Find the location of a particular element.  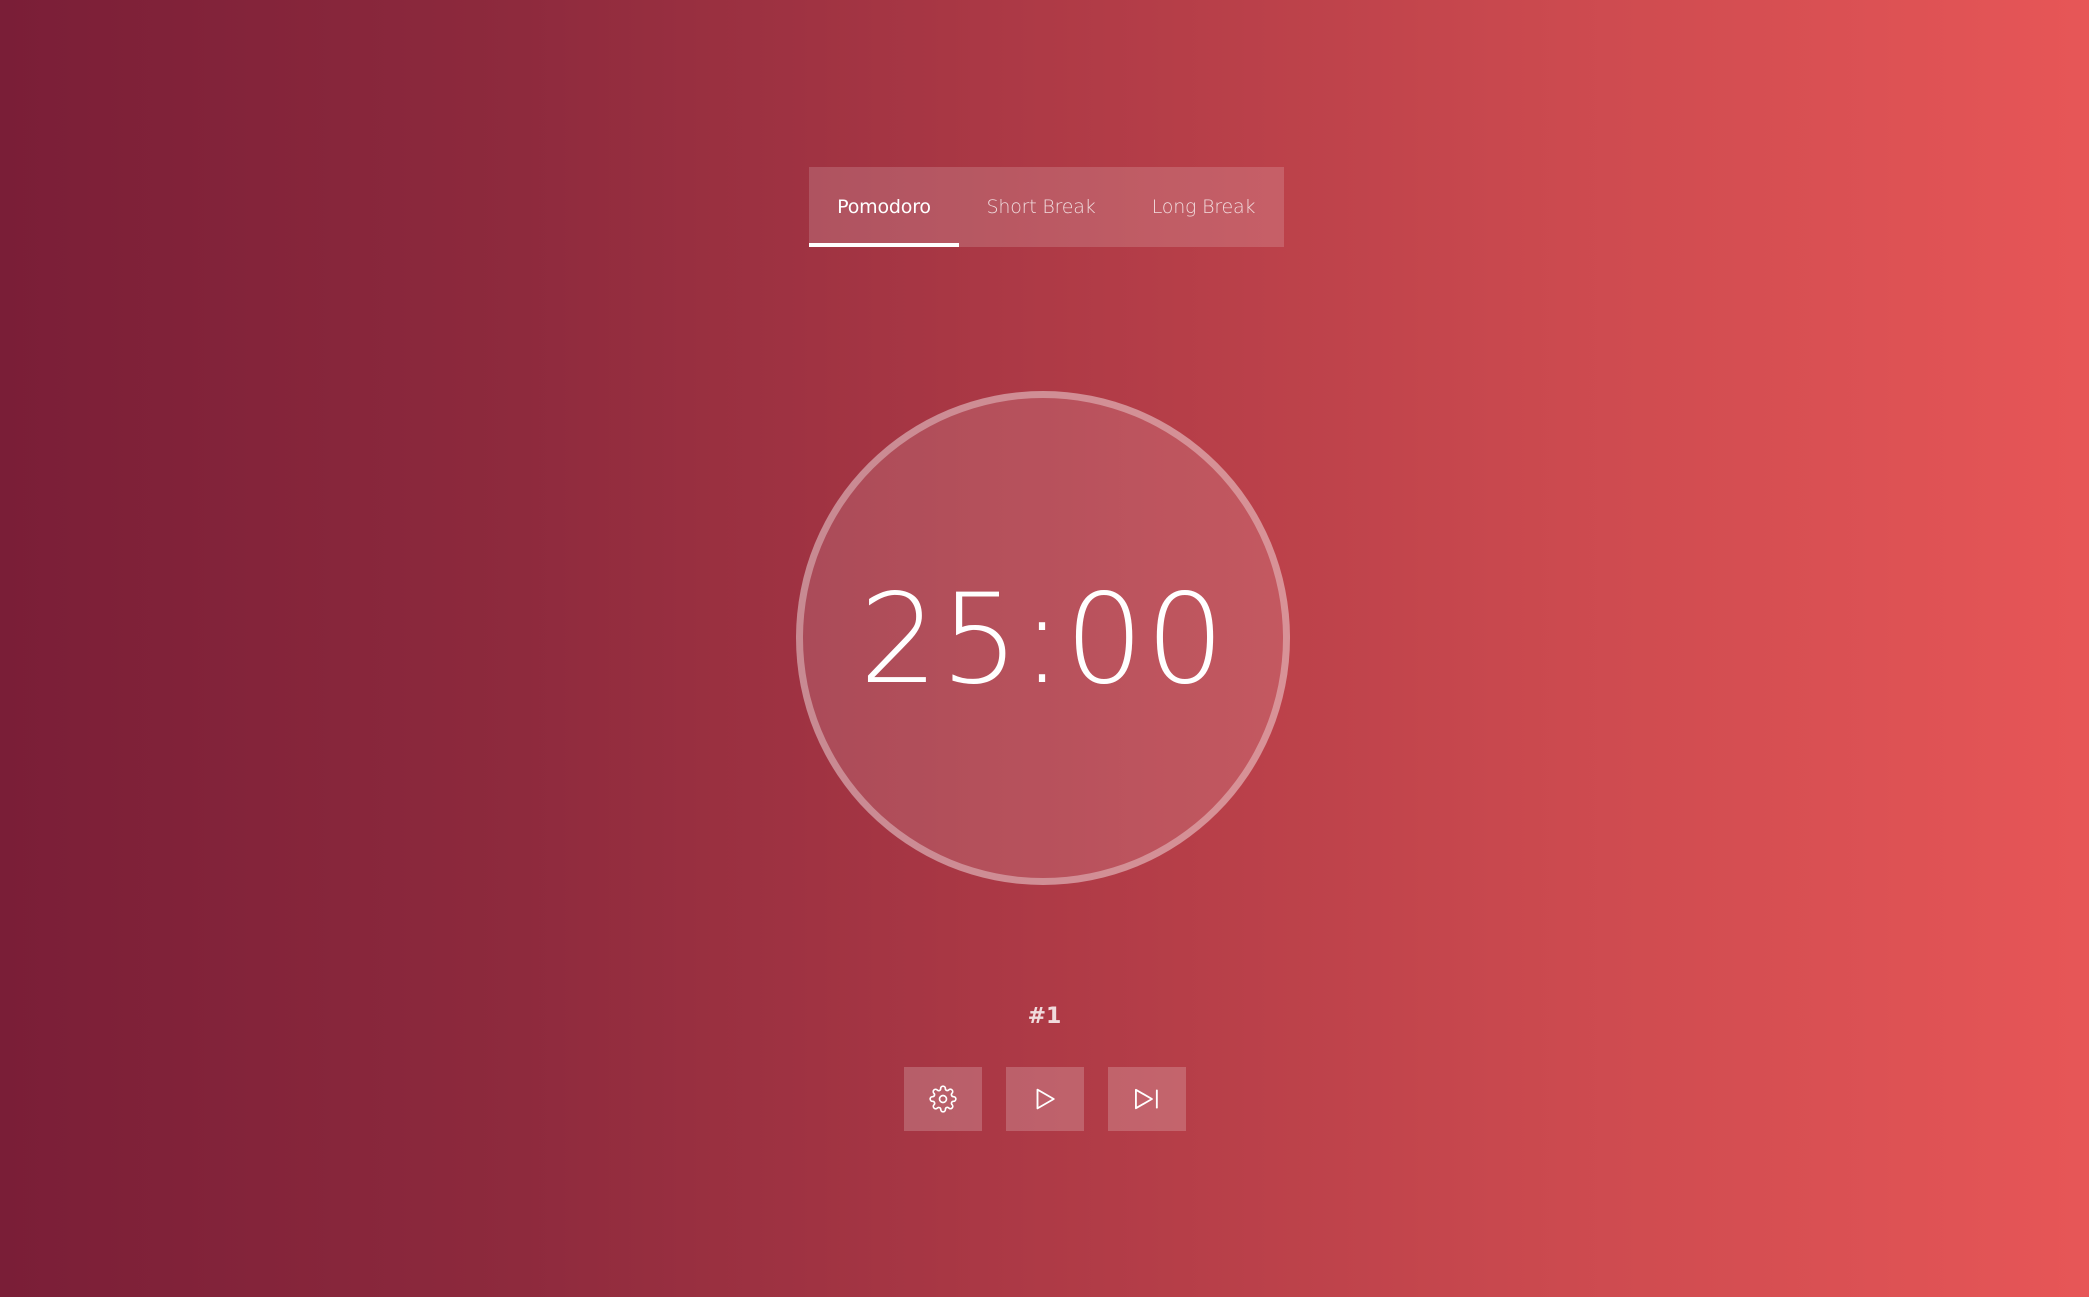

settings-button is located at coordinates (943, 1099).